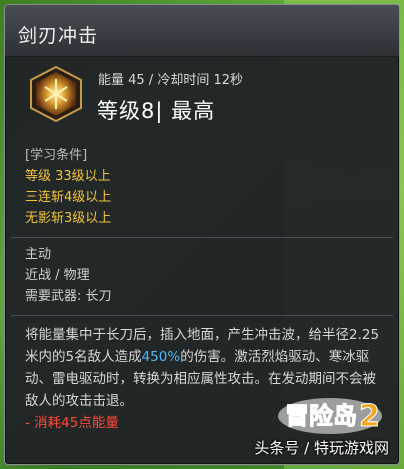 The image size is (404, 469). Describe the element at coordinates (68, 197) in the screenshot. I see `requirement-item: 三连斩4级以上` at that location.